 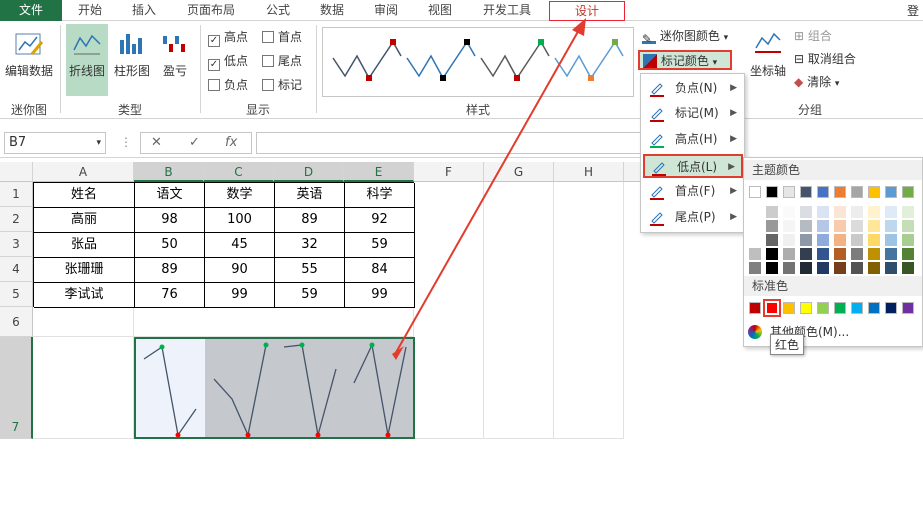 I want to click on column-header-a: A, so click(x=83, y=172).